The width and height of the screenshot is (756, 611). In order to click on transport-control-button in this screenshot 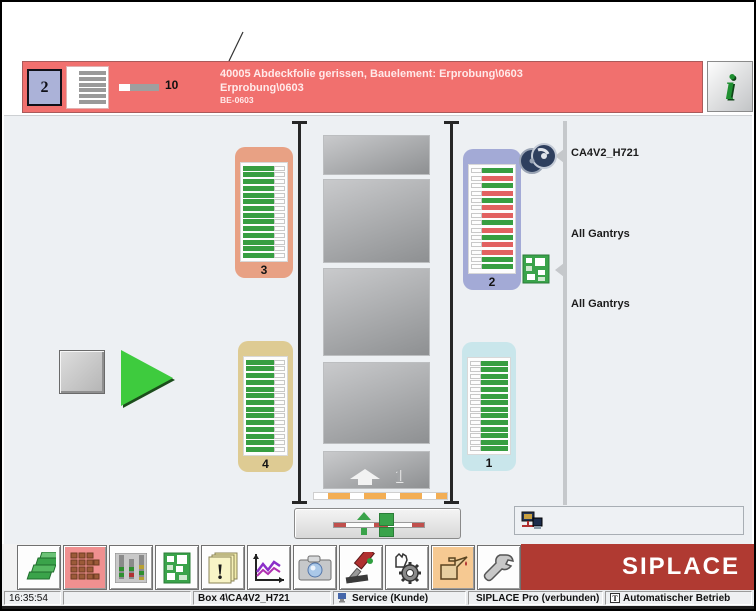, I will do `click(377, 523)`.